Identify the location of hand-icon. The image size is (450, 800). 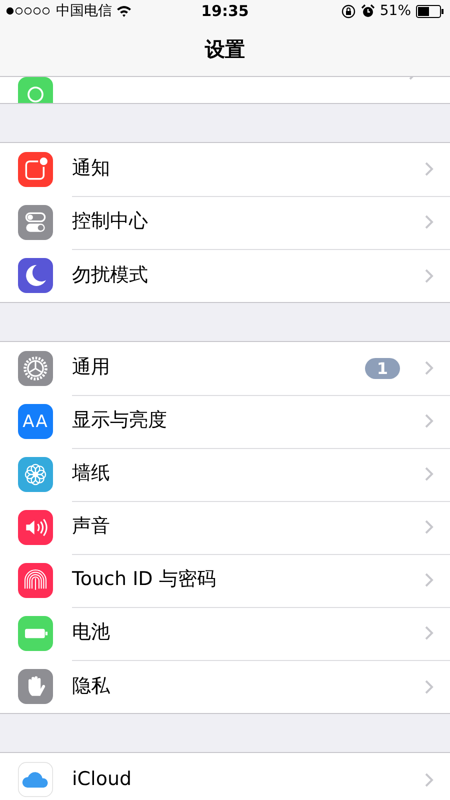
(35, 686).